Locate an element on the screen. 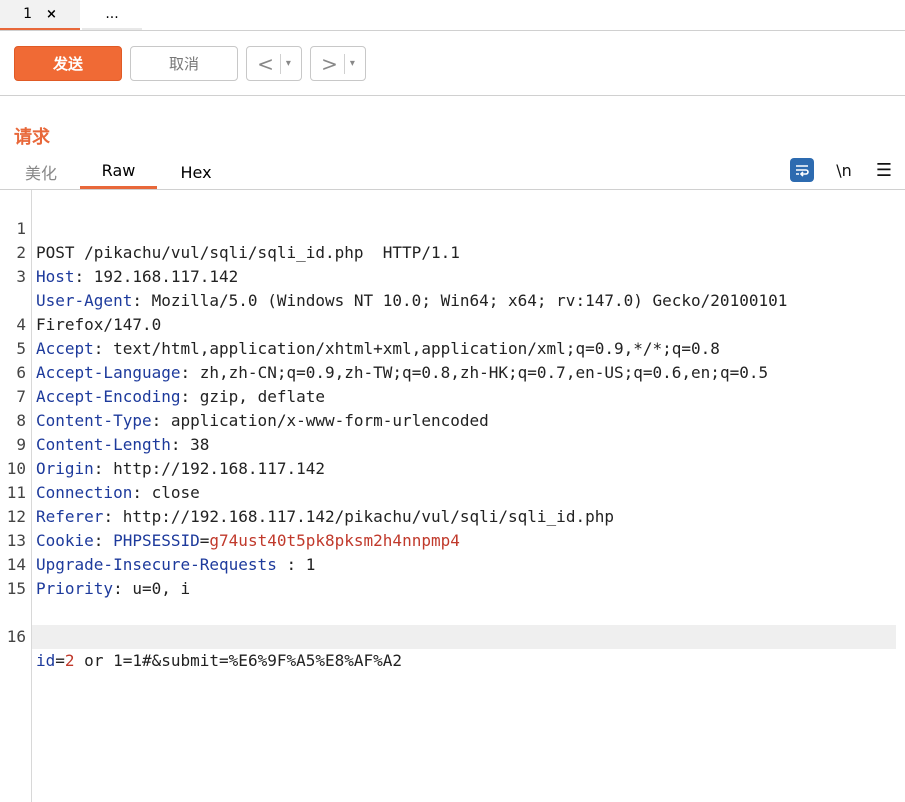 This screenshot has height=802, width=905. back-button: < ▾ is located at coordinates (274, 63).